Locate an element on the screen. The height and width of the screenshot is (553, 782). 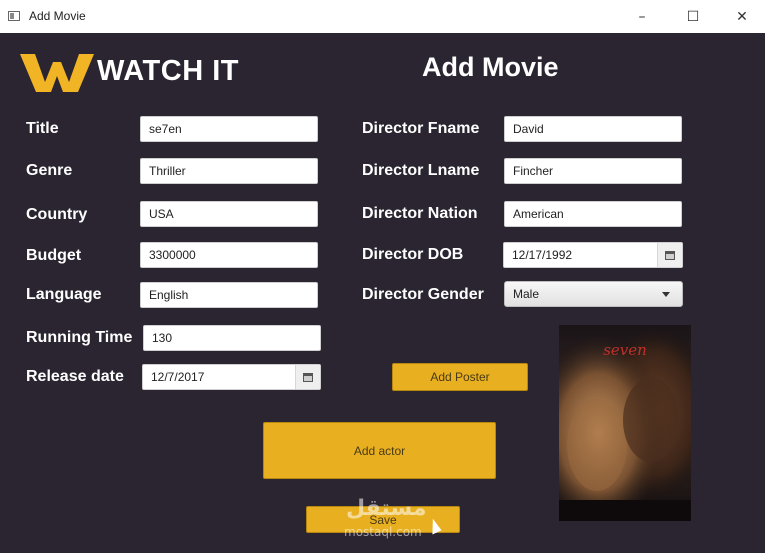
release-date-label: Release date is located at coordinates (75, 376).